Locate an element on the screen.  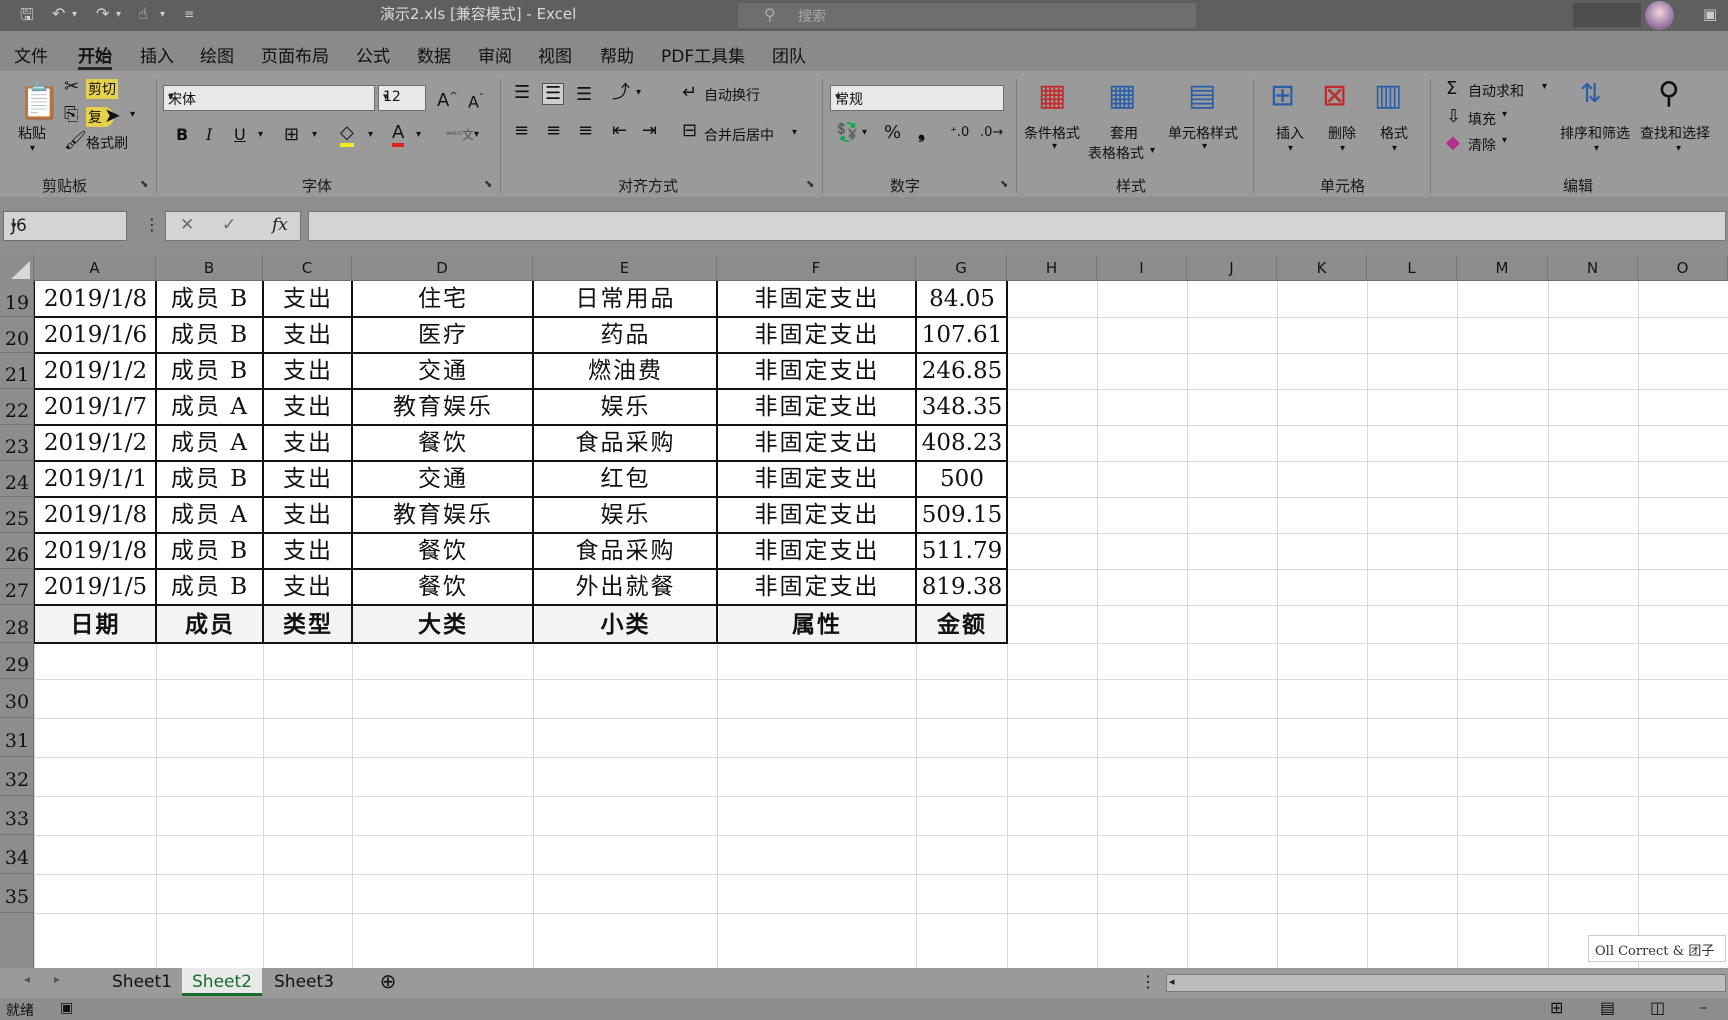
tab-formulas: 公式 is located at coordinates (373, 54).